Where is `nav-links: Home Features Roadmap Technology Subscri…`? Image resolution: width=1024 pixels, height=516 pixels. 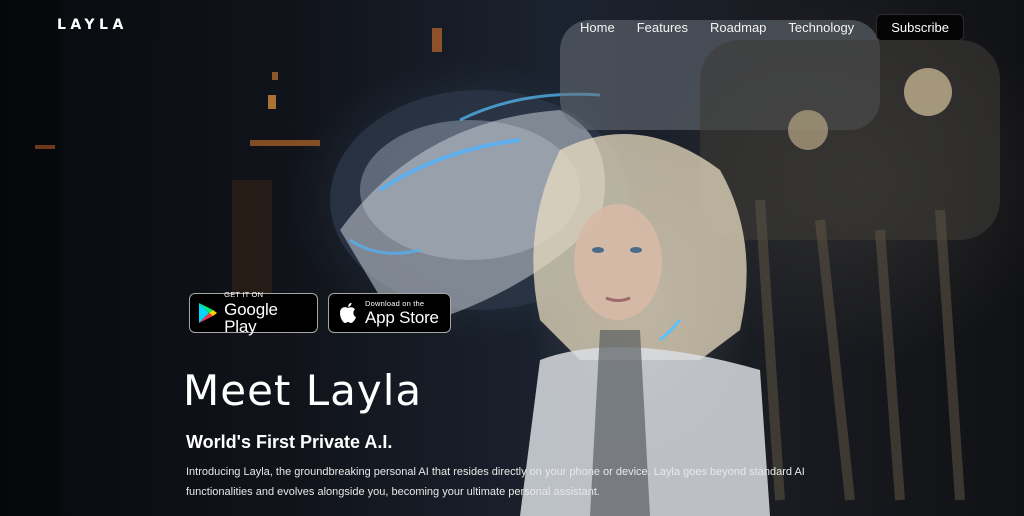 nav-links: Home Features Roadmap Technology Subscri… is located at coordinates (772, 27).